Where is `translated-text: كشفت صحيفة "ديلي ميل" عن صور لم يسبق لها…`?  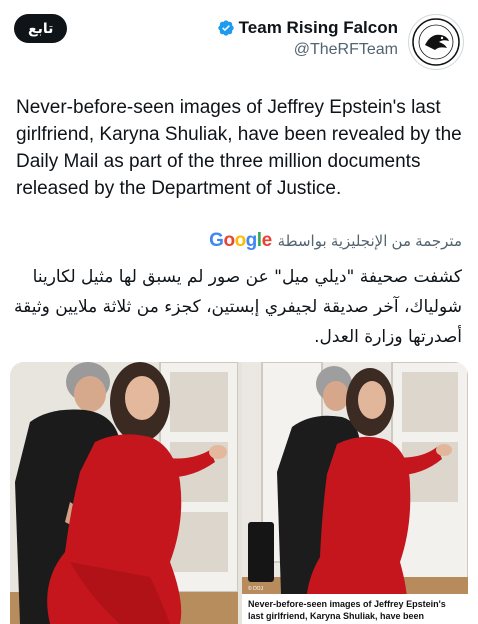 translated-text: كشفت صحيفة "ديلي ميل" عن صور لم يسبق لها… is located at coordinates (238, 307).